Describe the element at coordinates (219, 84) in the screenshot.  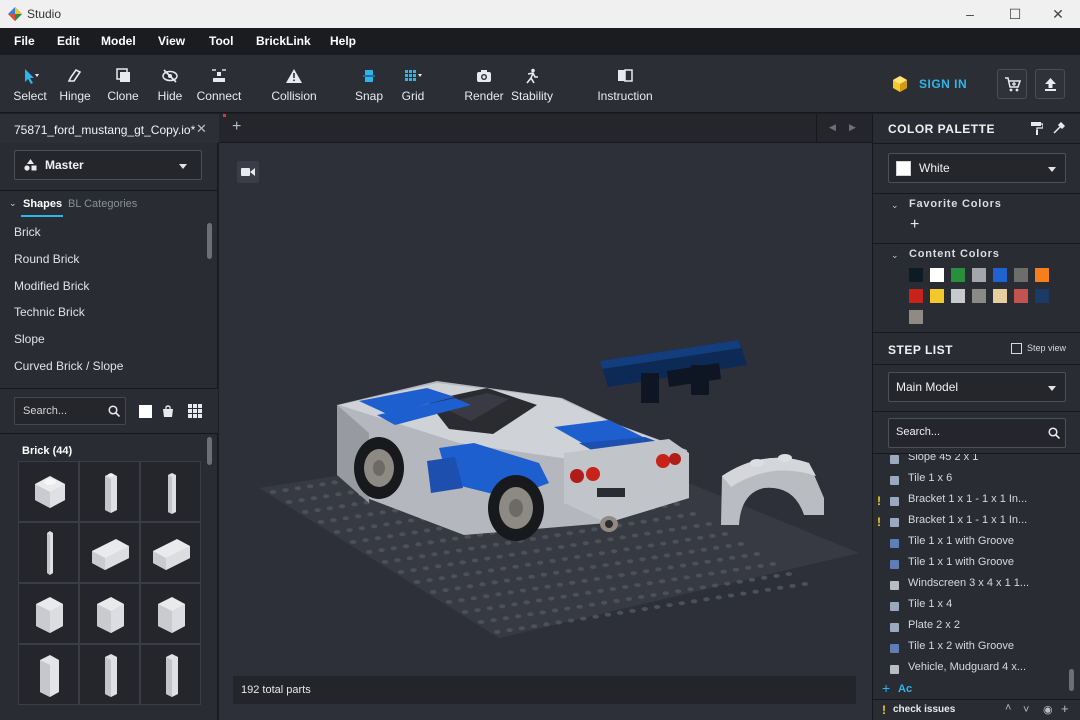
I see `connect-tool-button: Connect` at that location.